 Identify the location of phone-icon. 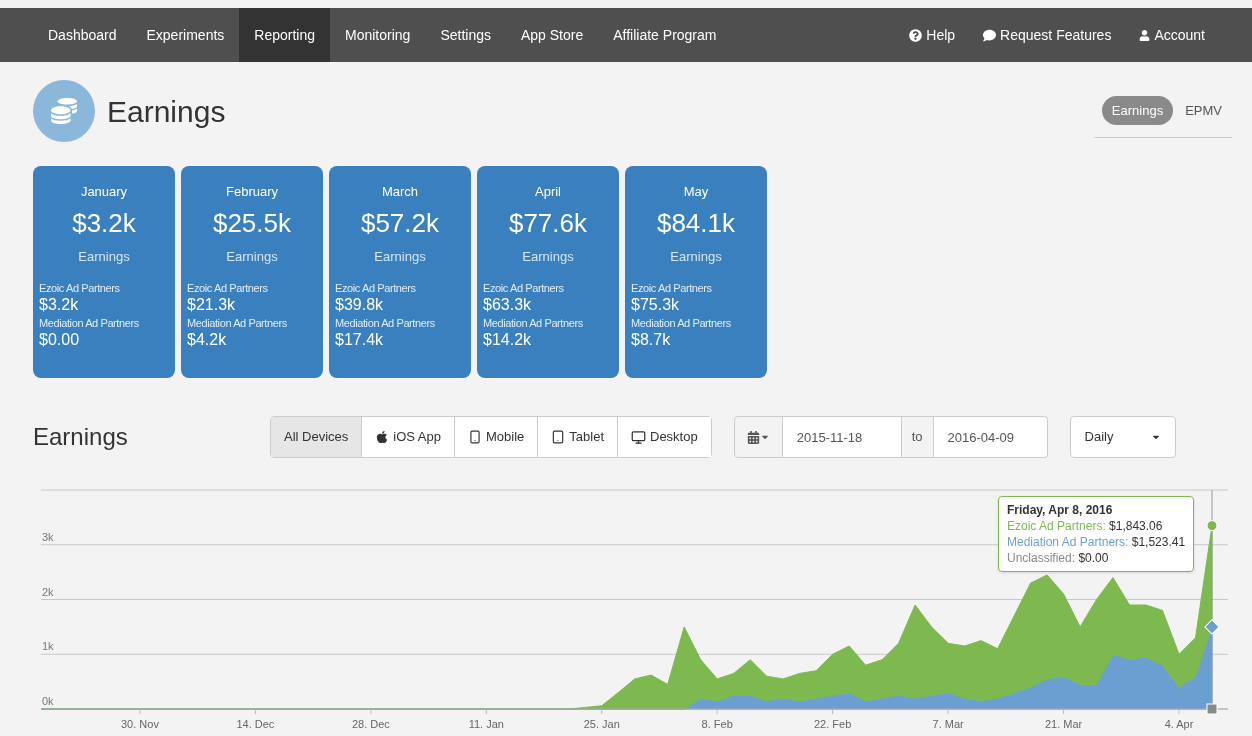
(475, 437).